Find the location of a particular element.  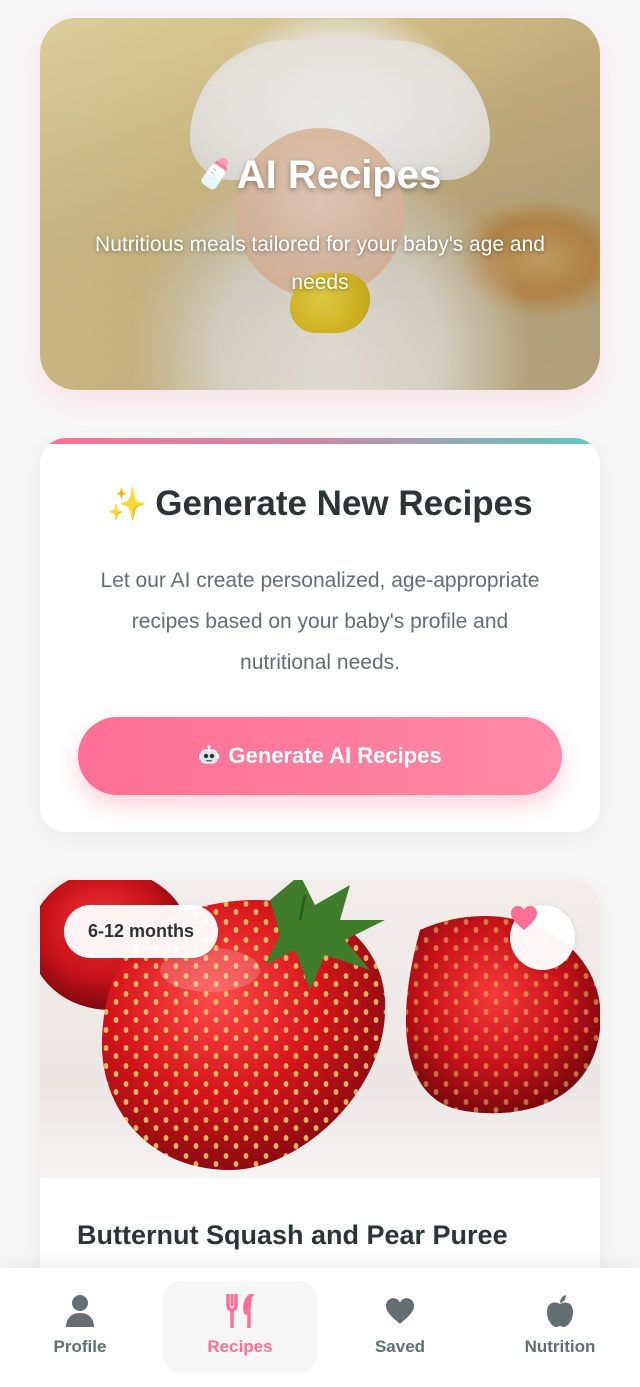

nav-item-nutrition: Nutrition is located at coordinates (560, 1327).